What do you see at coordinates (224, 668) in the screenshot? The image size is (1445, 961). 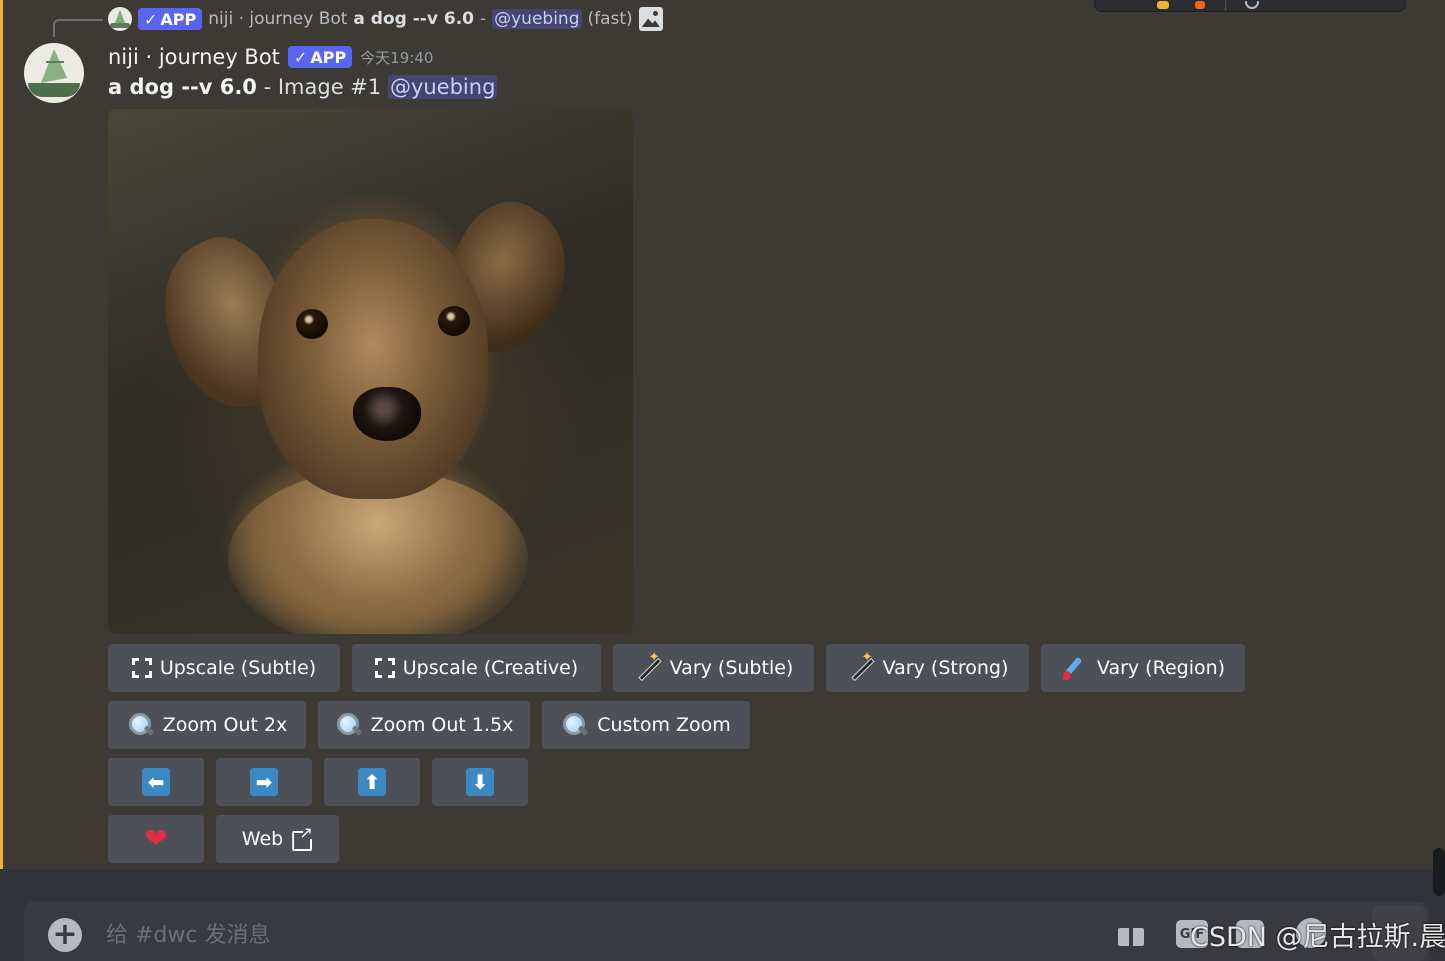 I see `upscale-subtle-button: Upscale (Subtle)` at bounding box center [224, 668].